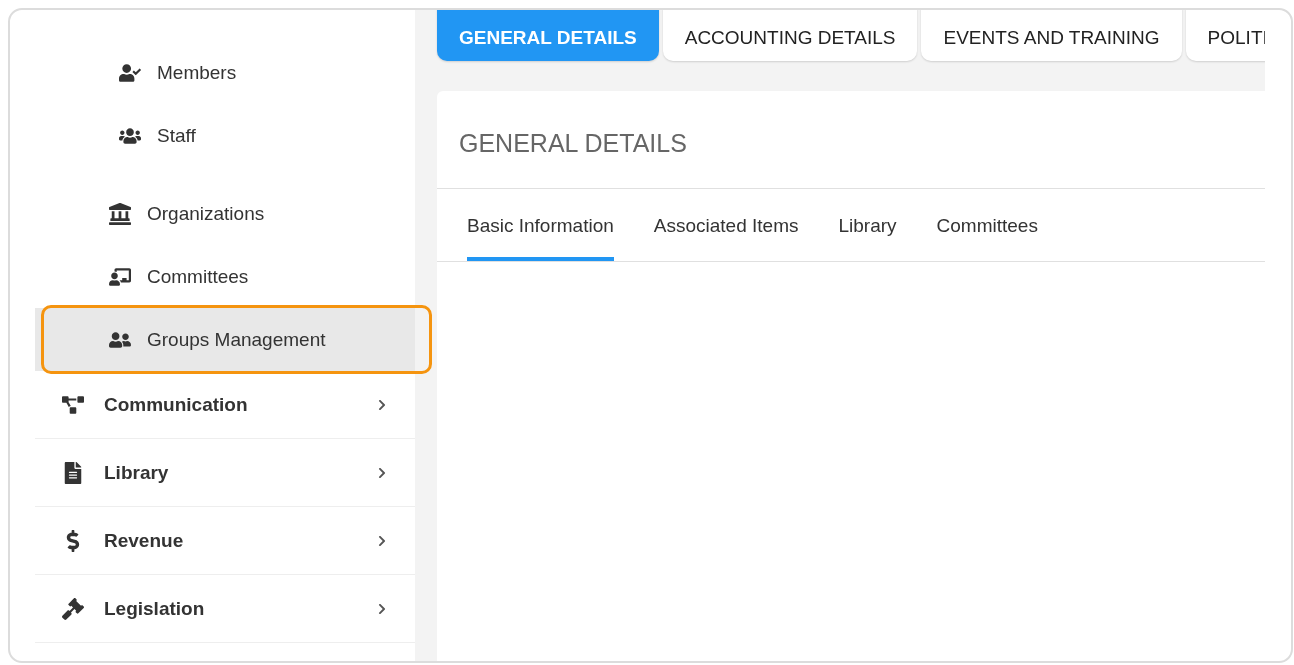 This screenshot has height=665, width=1294. Describe the element at coordinates (120, 276) in the screenshot. I see `people-desk-icon` at that location.